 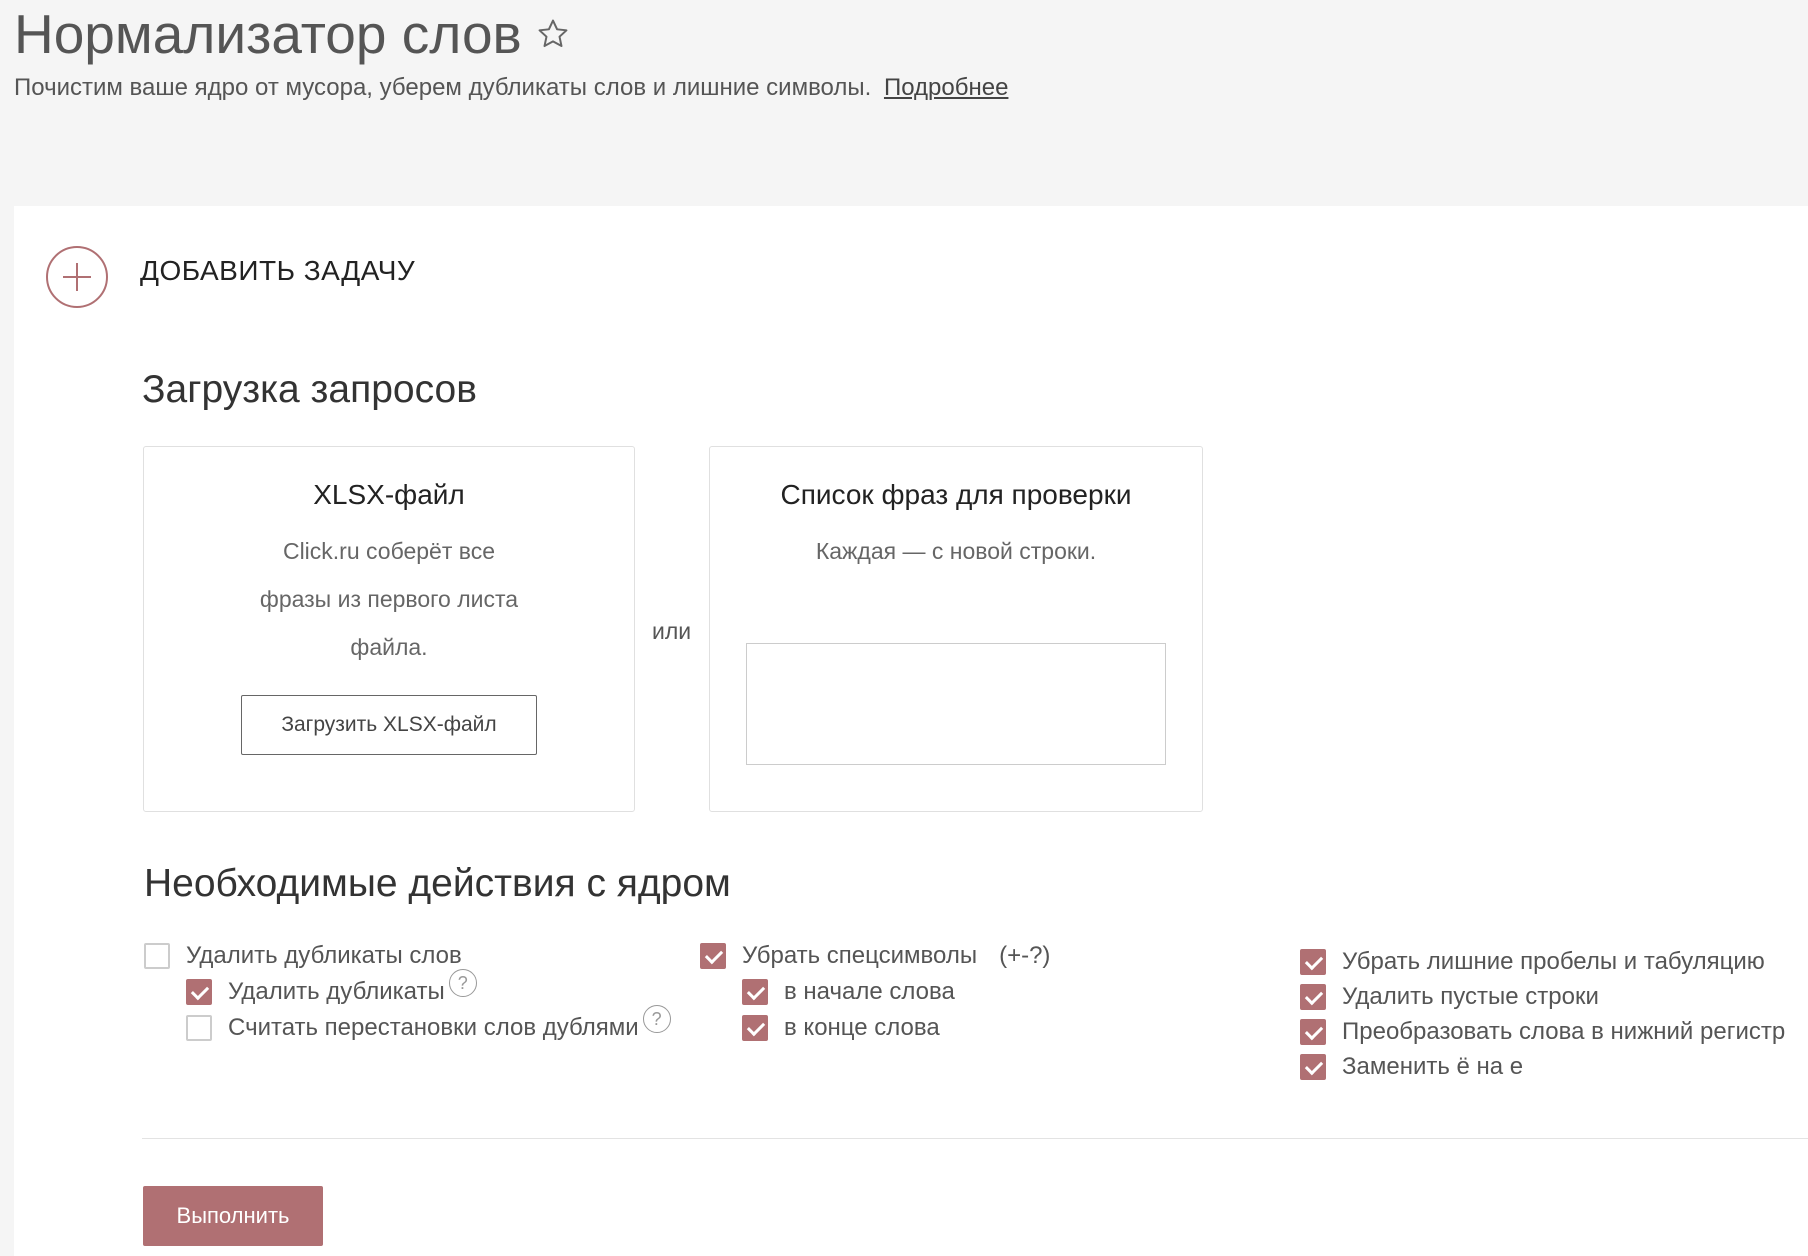 I want to click on option-word-start: в начале слова, so click(x=848, y=992).